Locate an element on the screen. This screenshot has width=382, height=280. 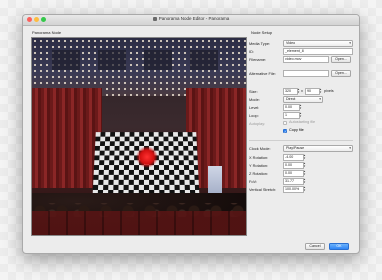
size-separator: x is located at coordinates (302, 91).